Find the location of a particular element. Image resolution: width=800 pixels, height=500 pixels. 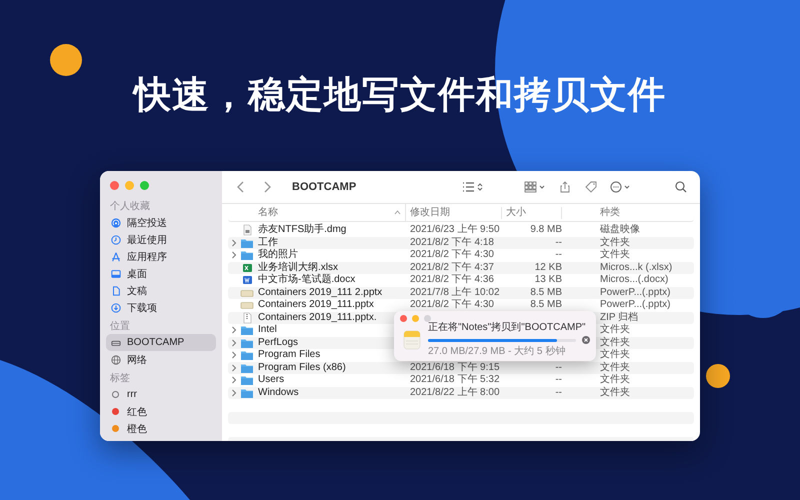

tray-icon is located at coordinates (247, 305).